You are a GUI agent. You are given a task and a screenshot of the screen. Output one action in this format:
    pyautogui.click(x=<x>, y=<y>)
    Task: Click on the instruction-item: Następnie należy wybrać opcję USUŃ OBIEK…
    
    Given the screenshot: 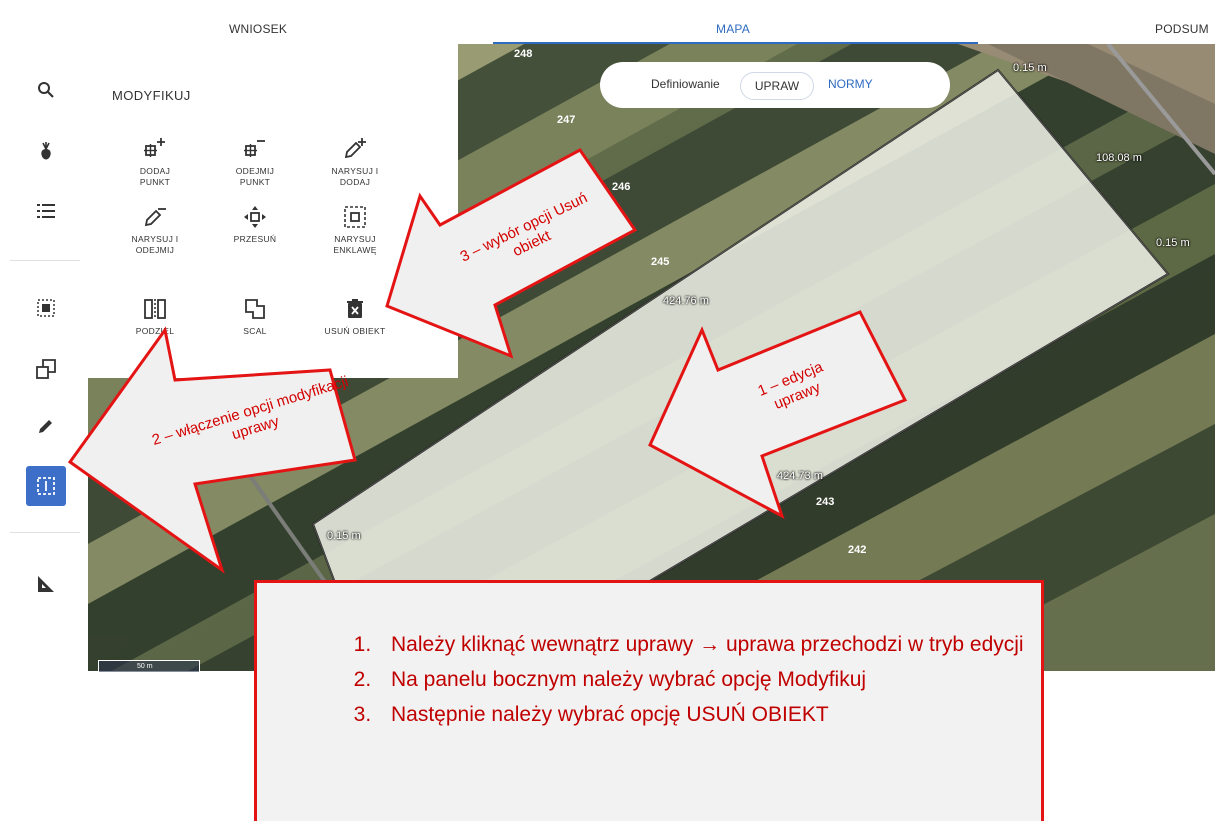 What is the action you would take?
    pyautogui.click(x=717, y=714)
    